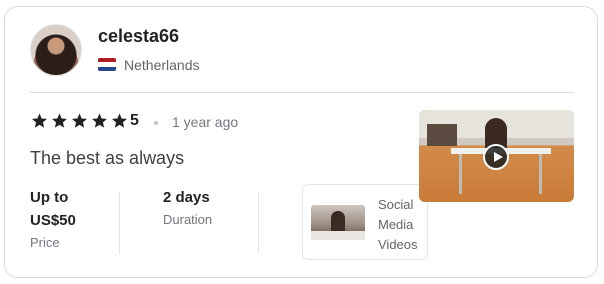 This screenshot has width=604, height=284. I want to click on divider, so click(302, 92).